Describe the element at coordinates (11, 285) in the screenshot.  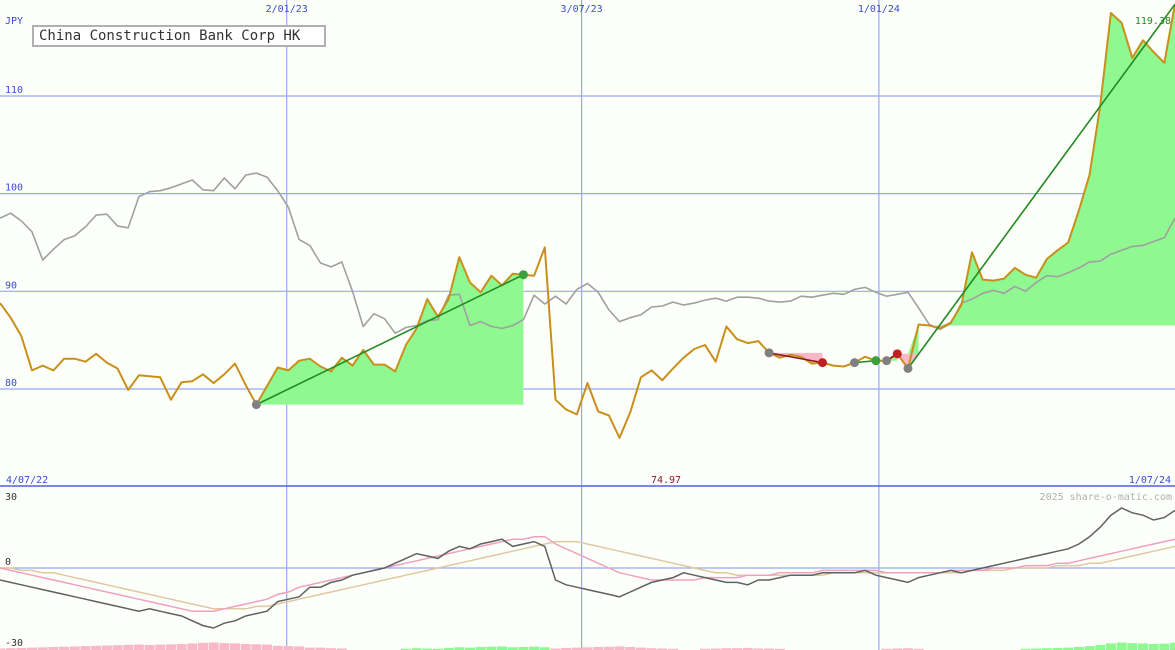
I see `y-tick-label: 90` at that location.